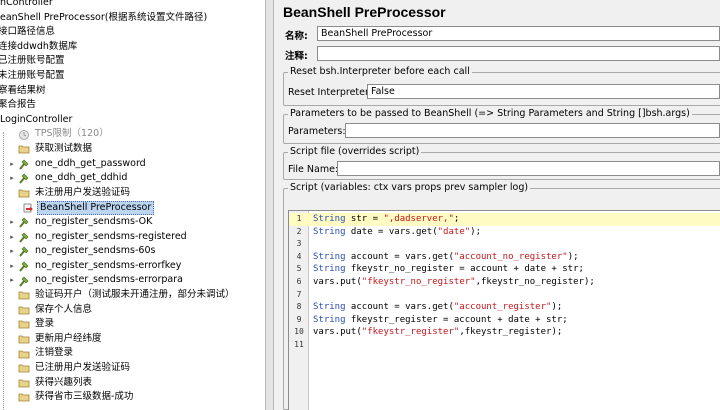  I want to click on tree-item: 已注册账号配置, so click(33, 61).